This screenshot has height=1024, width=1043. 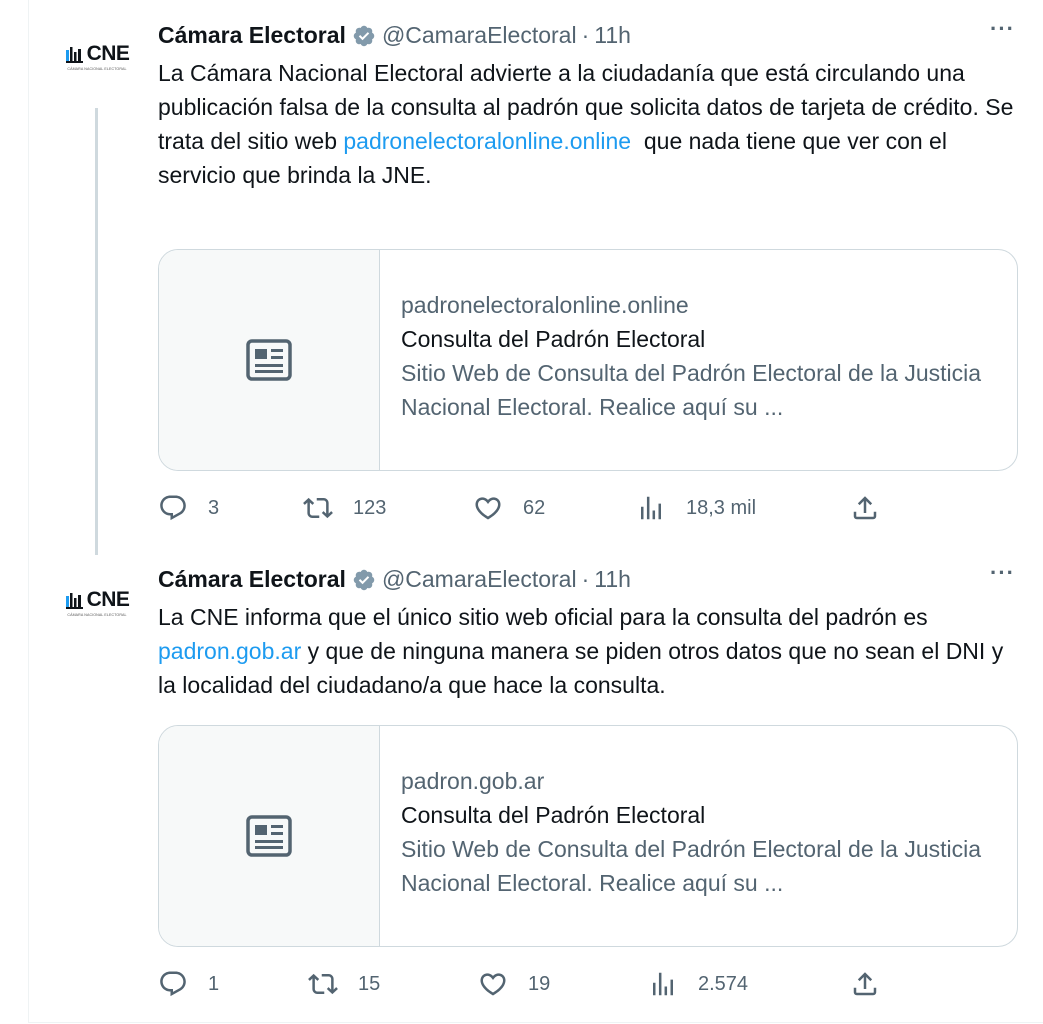 I want to click on views-count: 18,3 mil, so click(x=721, y=507).